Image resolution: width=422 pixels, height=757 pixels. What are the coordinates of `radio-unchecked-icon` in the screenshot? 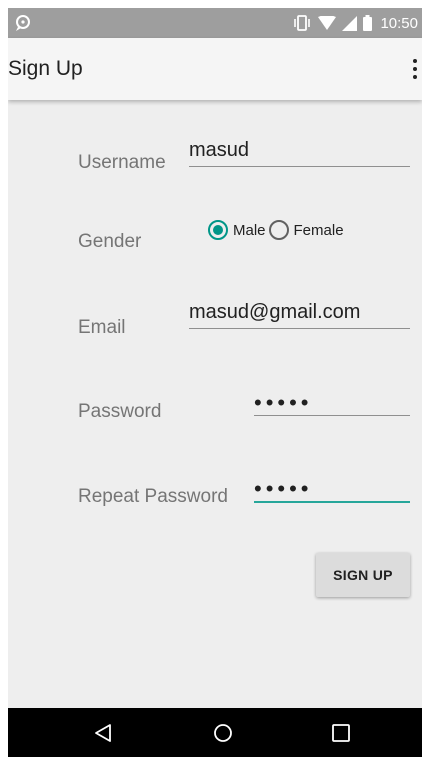 It's located at (278, 230).